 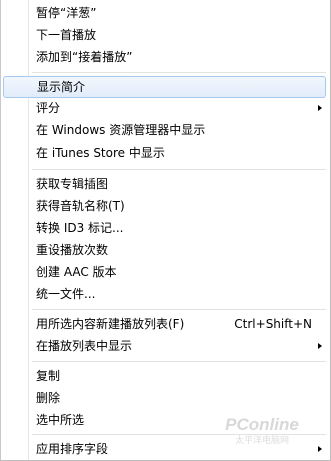 What do you see at coordinates (66, 13) in the screenshot?
I see `menu-item-label: 暂停“洋葱”` at bounding box center [66, 13].